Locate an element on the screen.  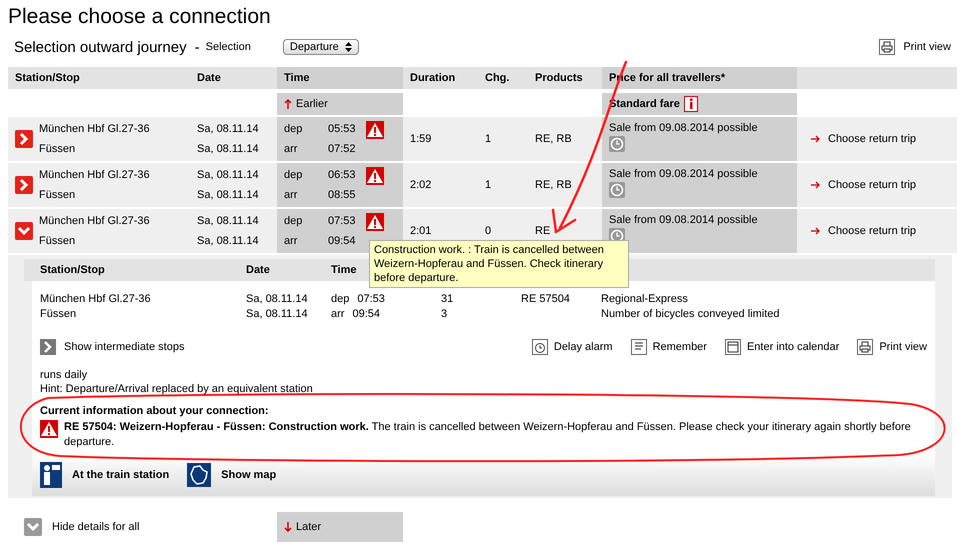
platform-text: 31 is located at coordinates (447, 298).